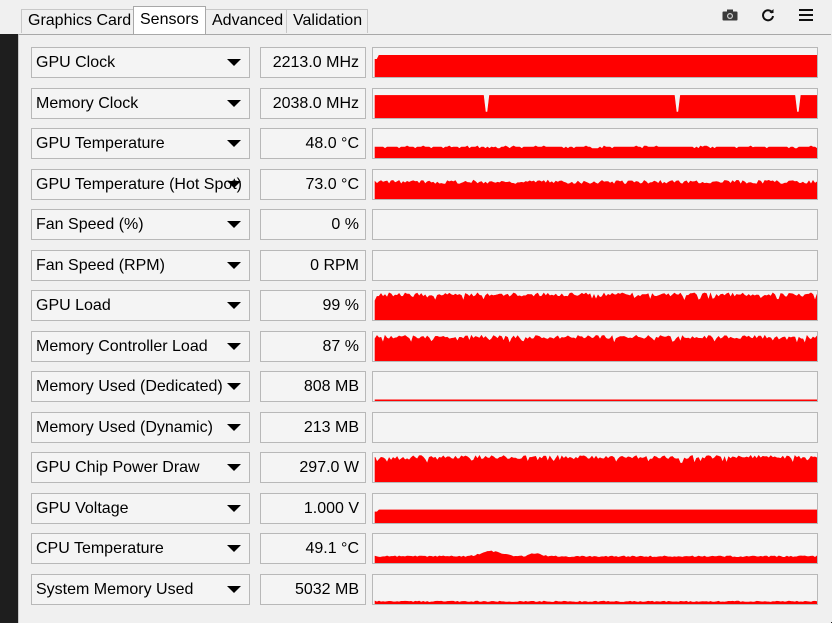  What do you see at coordinates (169, 20) in the screenshot?
I see `tab-sensors: Sensors` at bounding box center [169, 20].